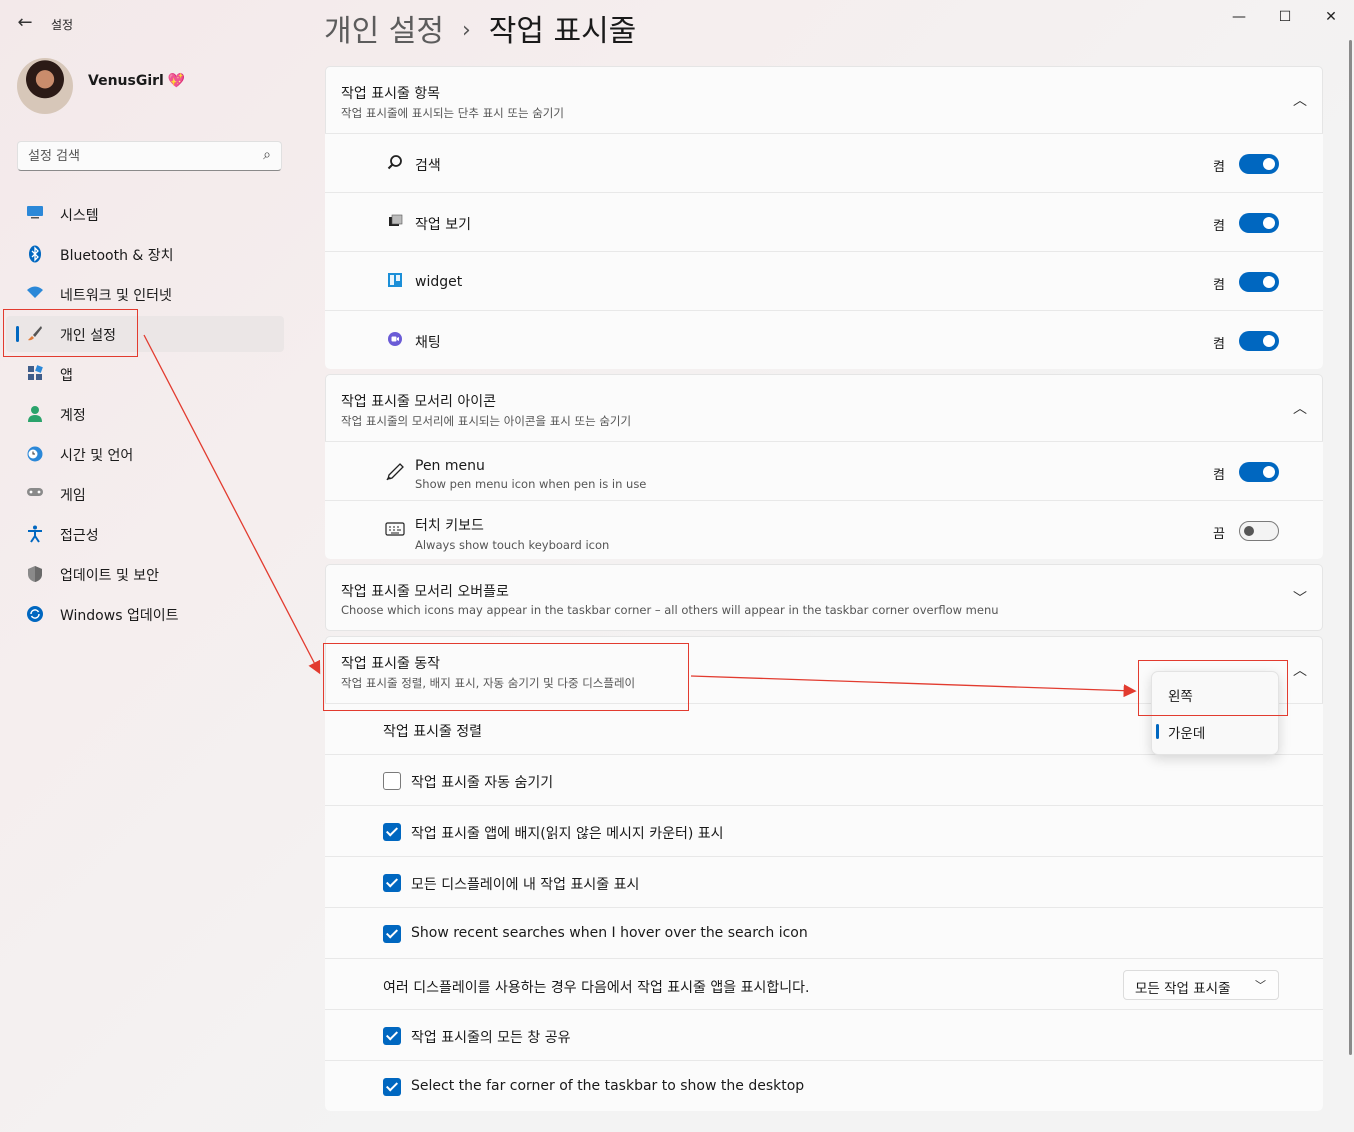  Describe the element at coordinates (1350, 547) in the screenshot. I see `scrollbar` at that location.